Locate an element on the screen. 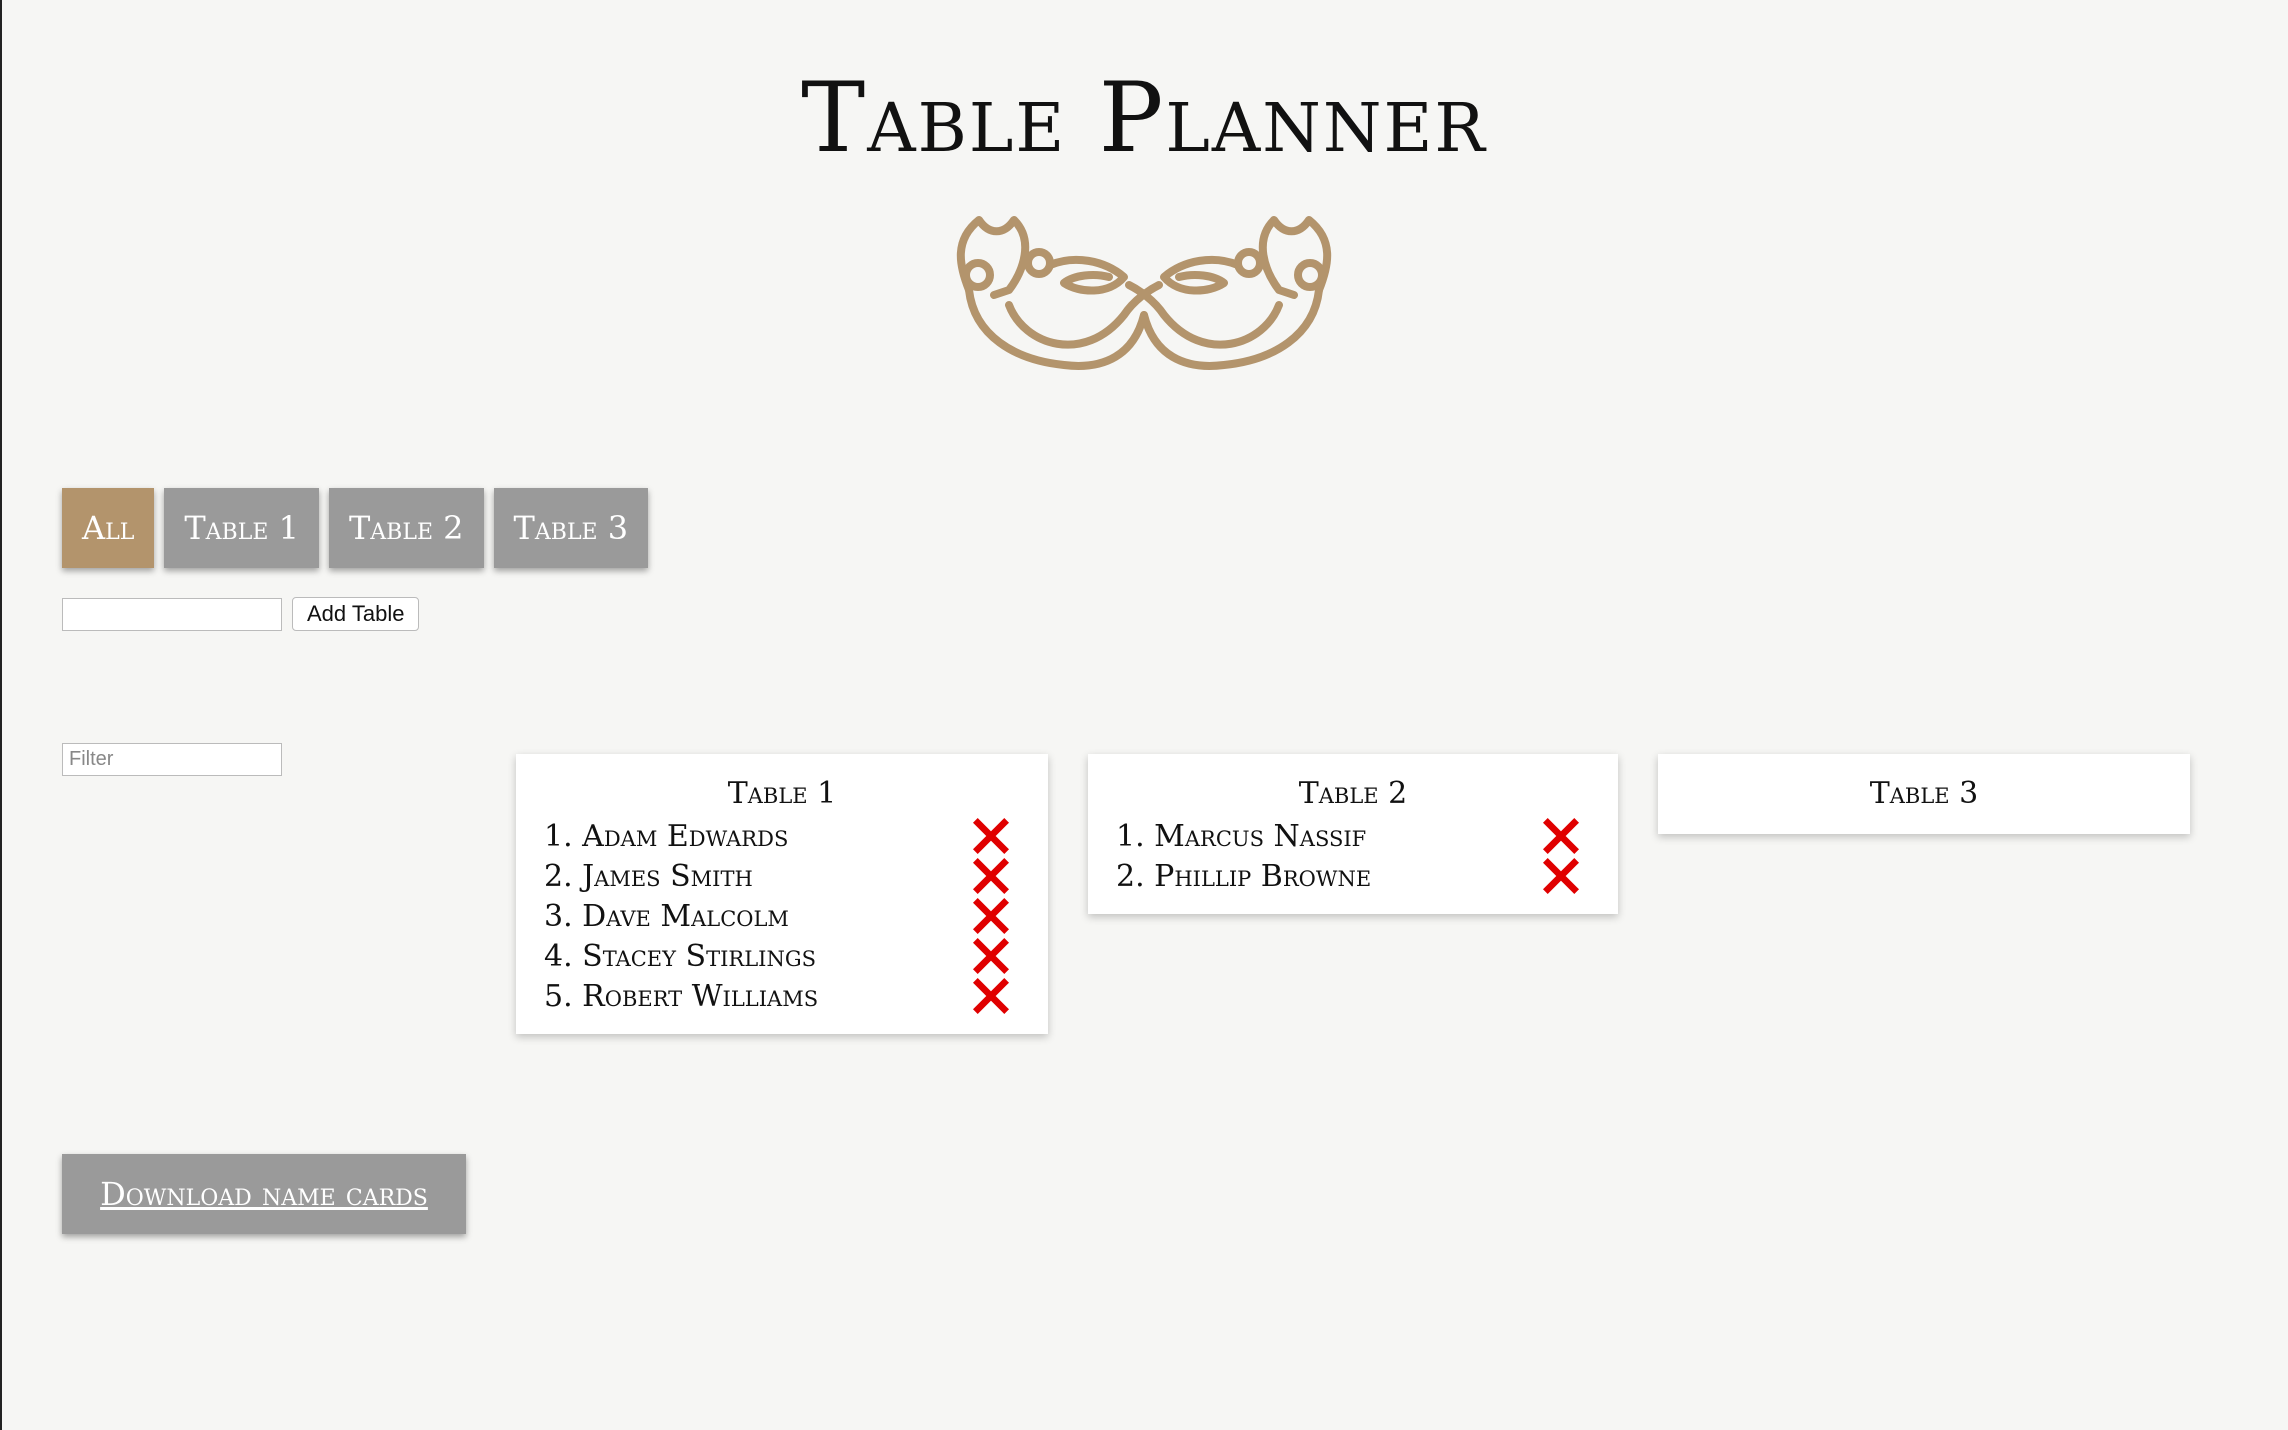  guest-name: 3. Dave Malcolm is located at coordinates (666, 916).